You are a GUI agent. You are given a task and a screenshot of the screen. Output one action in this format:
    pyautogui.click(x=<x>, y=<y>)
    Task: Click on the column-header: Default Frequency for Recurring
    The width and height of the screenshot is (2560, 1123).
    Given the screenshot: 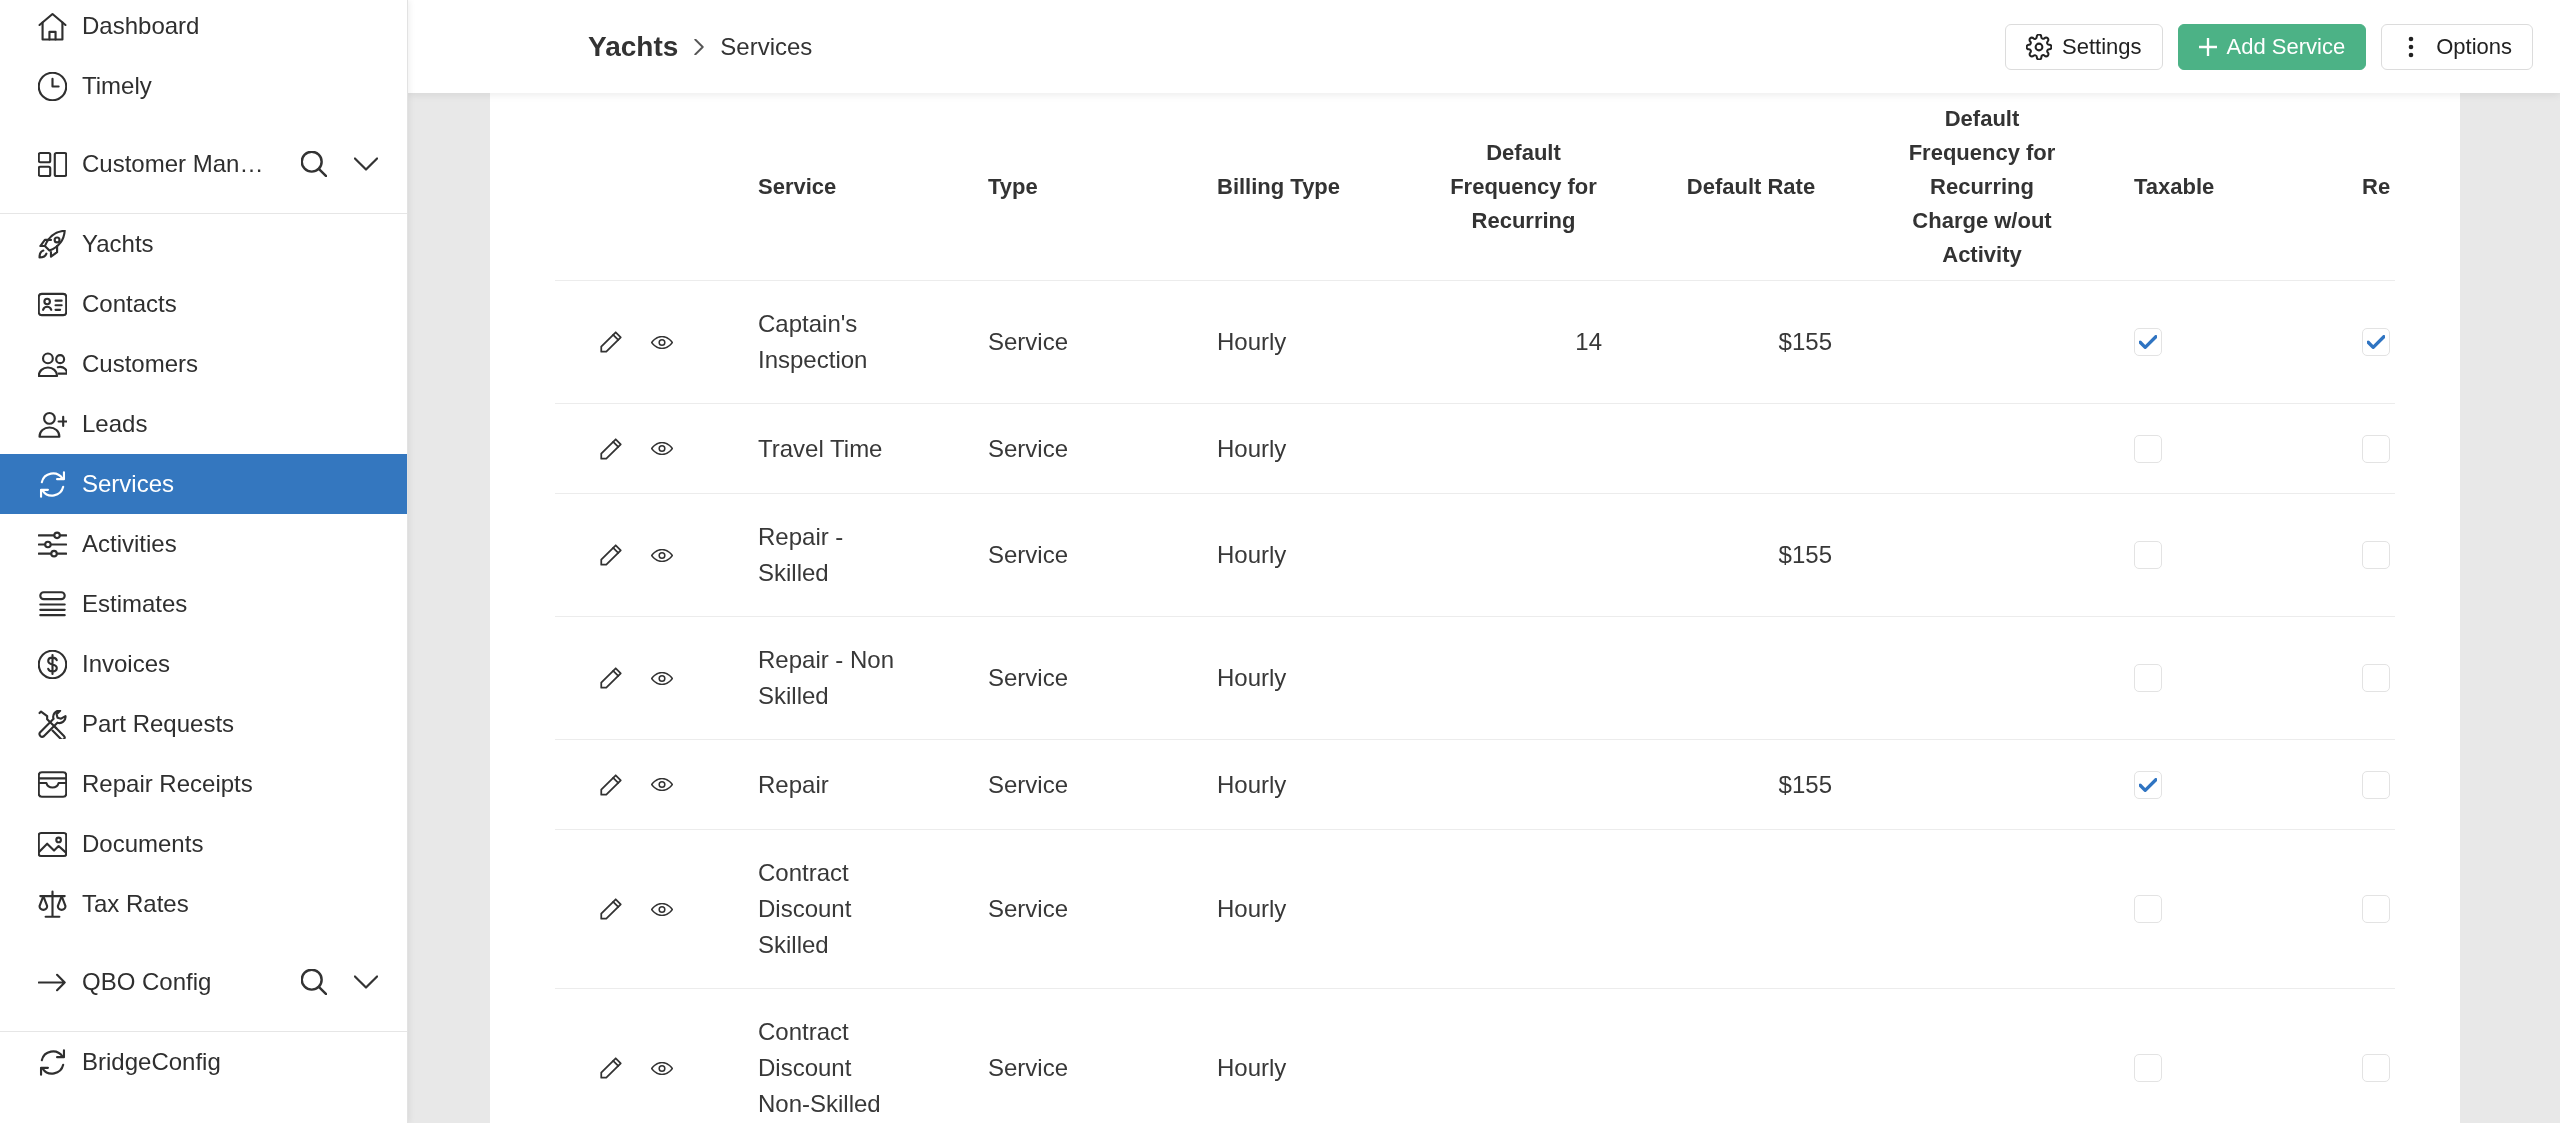 What is the action you would take?
    pyautogui.click(x=1523, y=186)
    